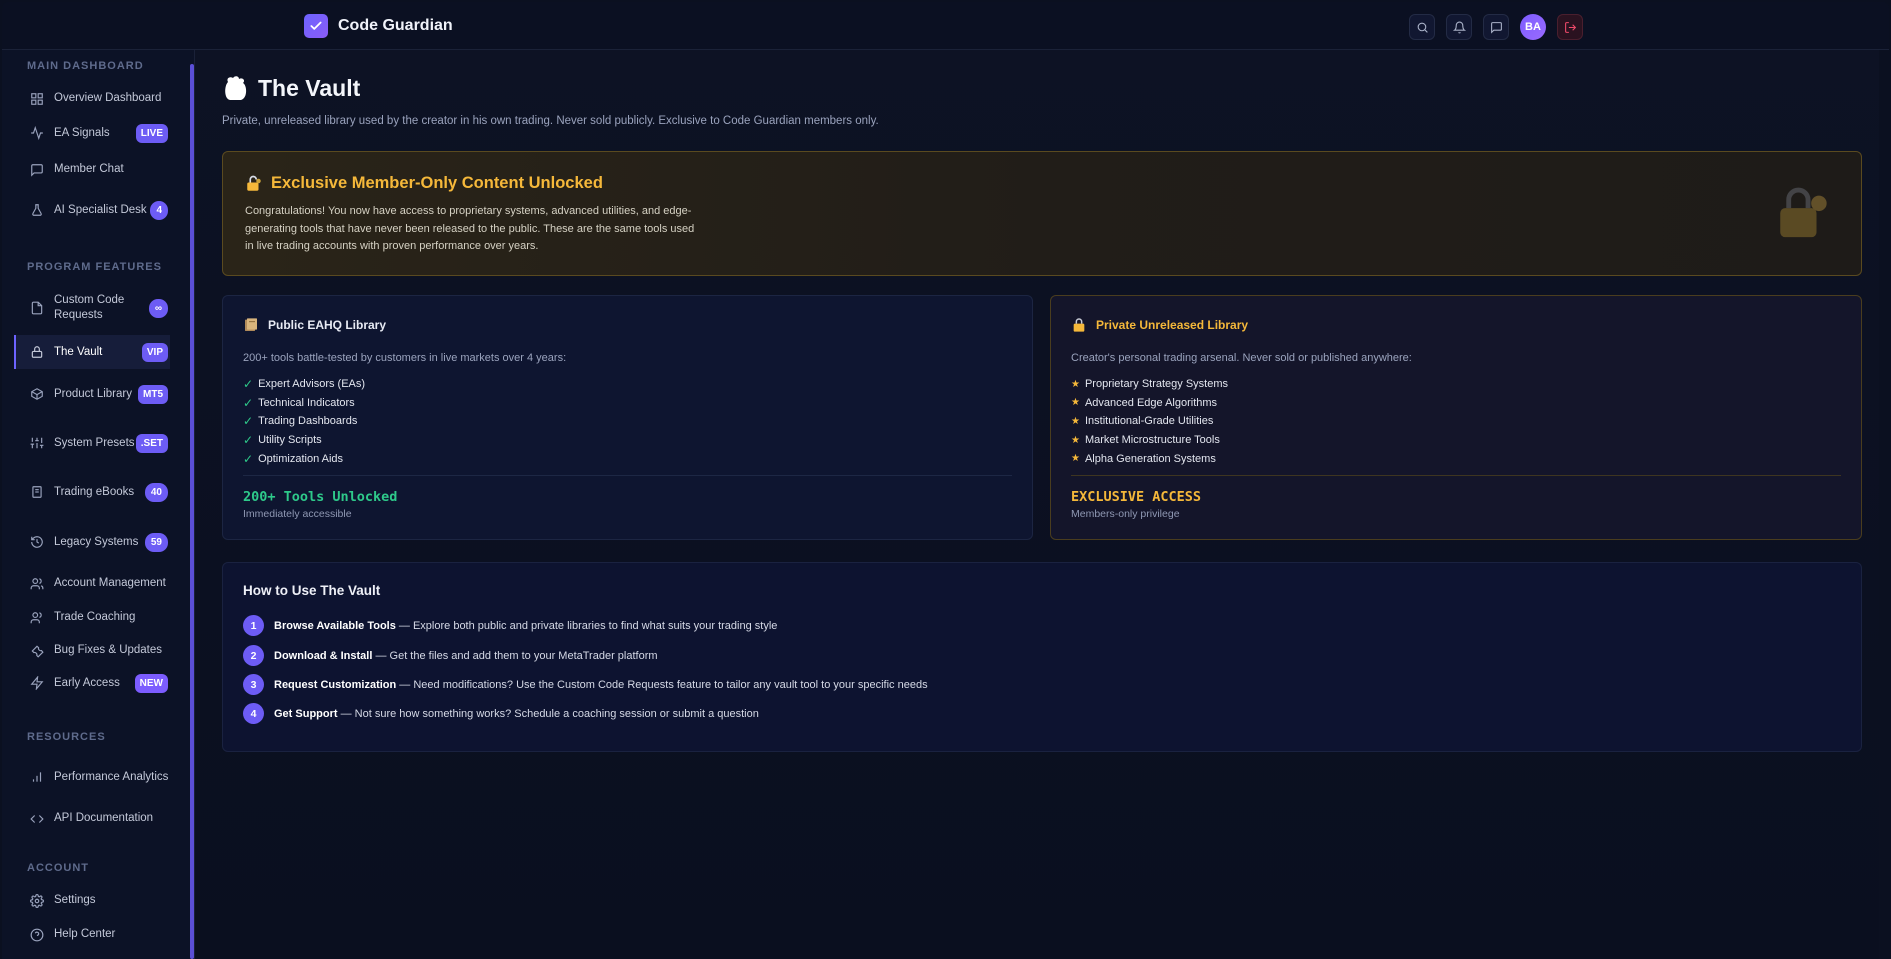  Describe the element at coordinates (154, 352) in the screenshot. I see `vip-badge: VIP` at that location.